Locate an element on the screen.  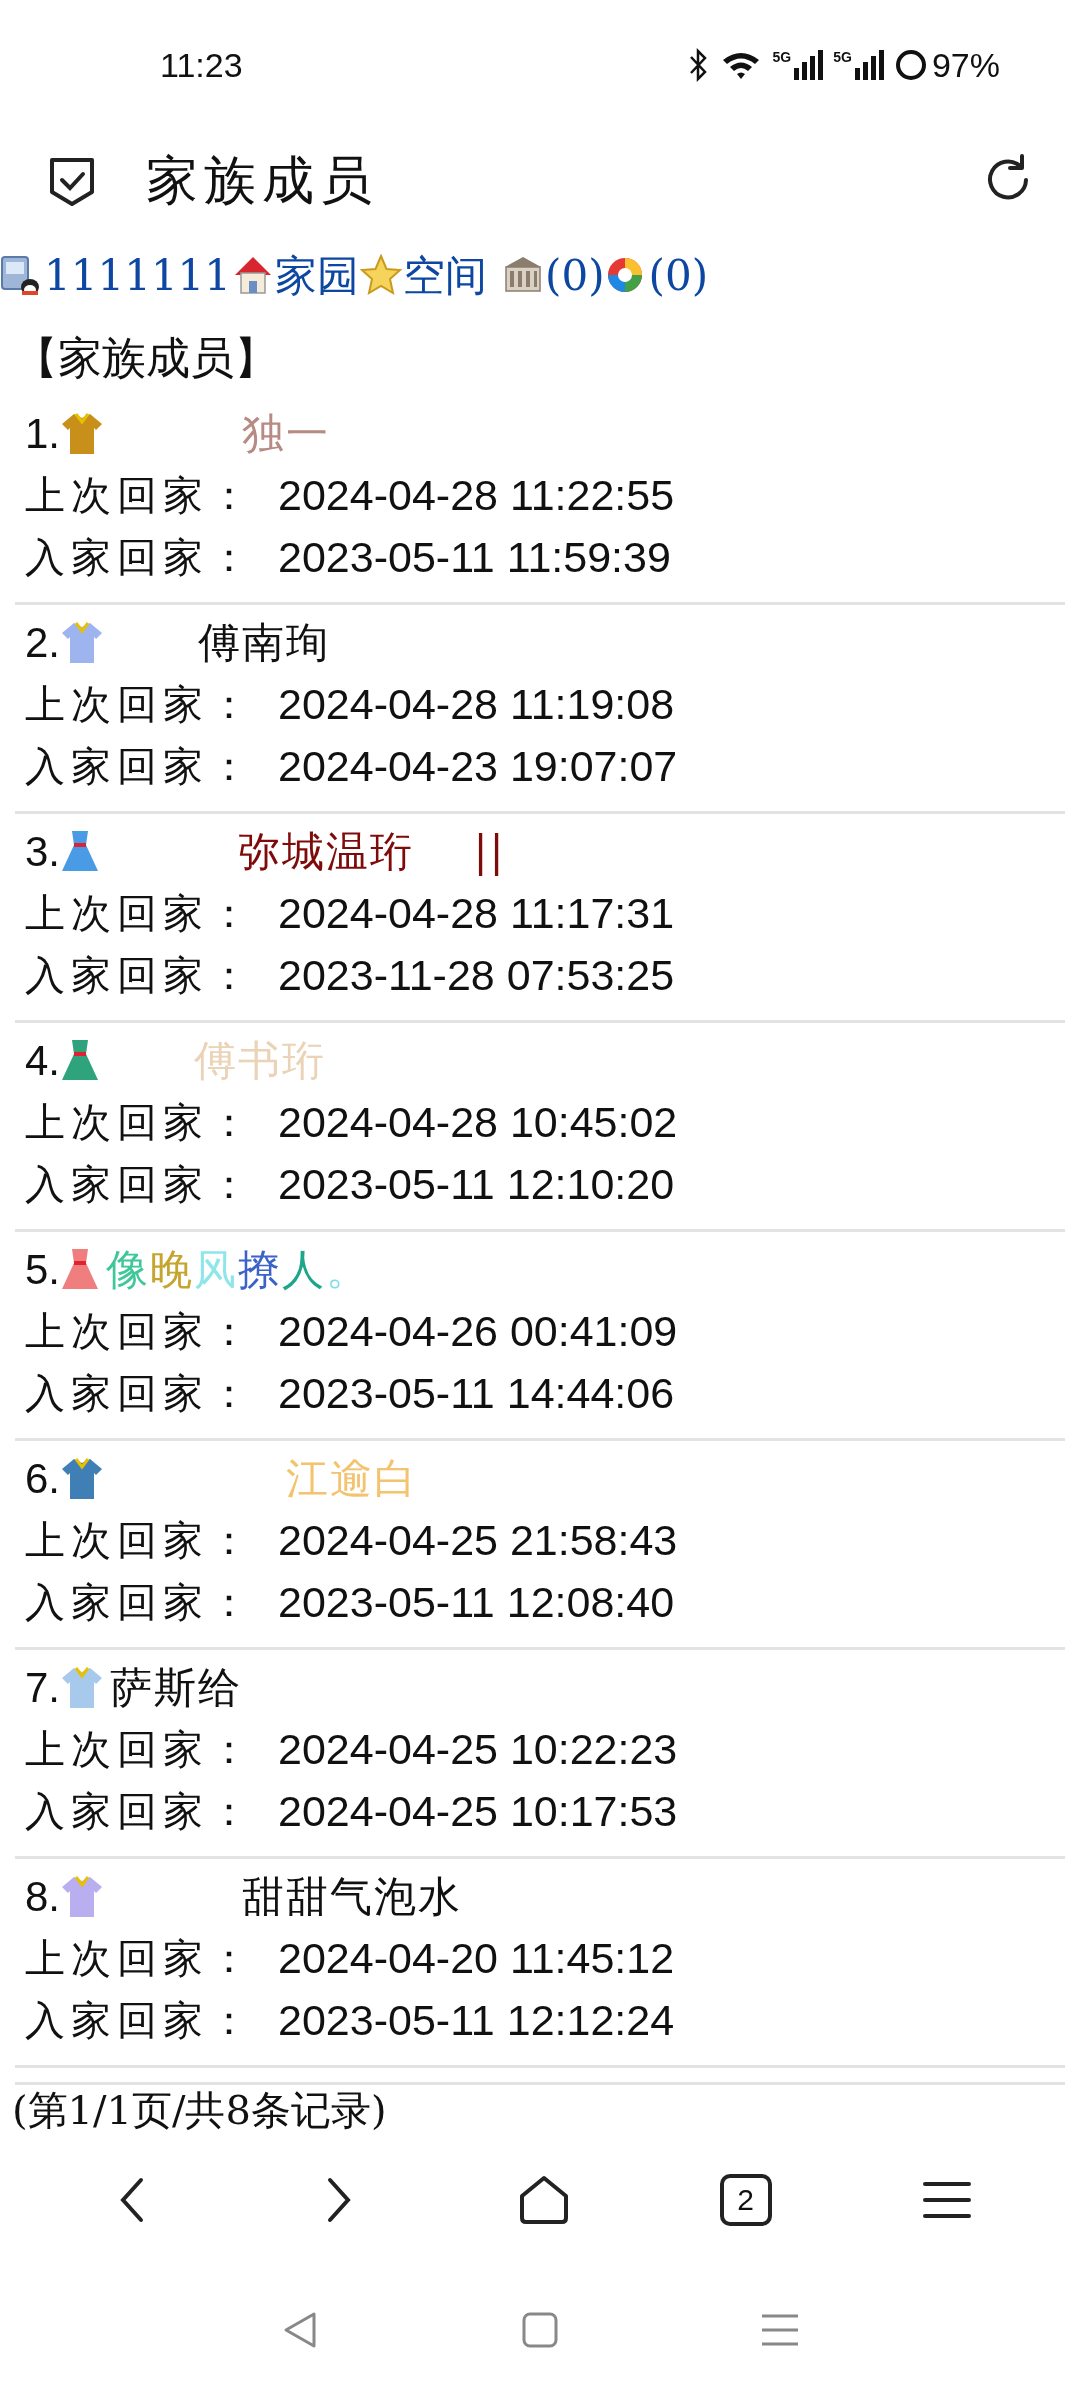
join-time: 2023-05-11 12:12:24 is located at coordinates (476, 2020).